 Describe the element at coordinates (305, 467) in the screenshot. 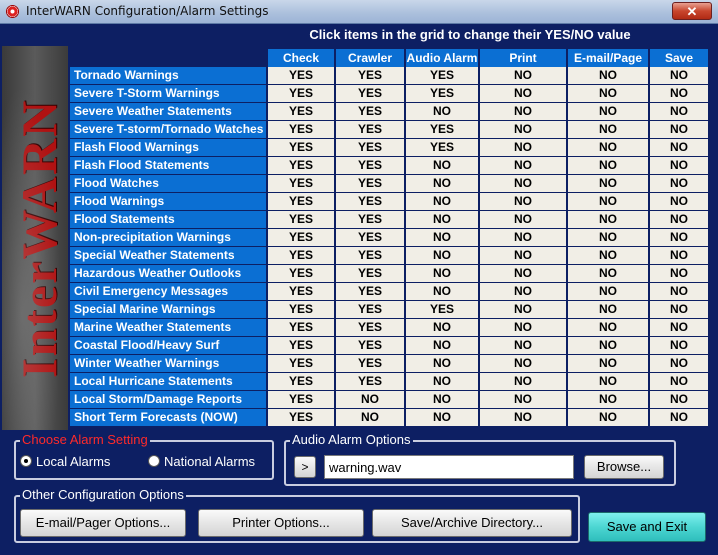

I see `play-sound-button: >` at that location.